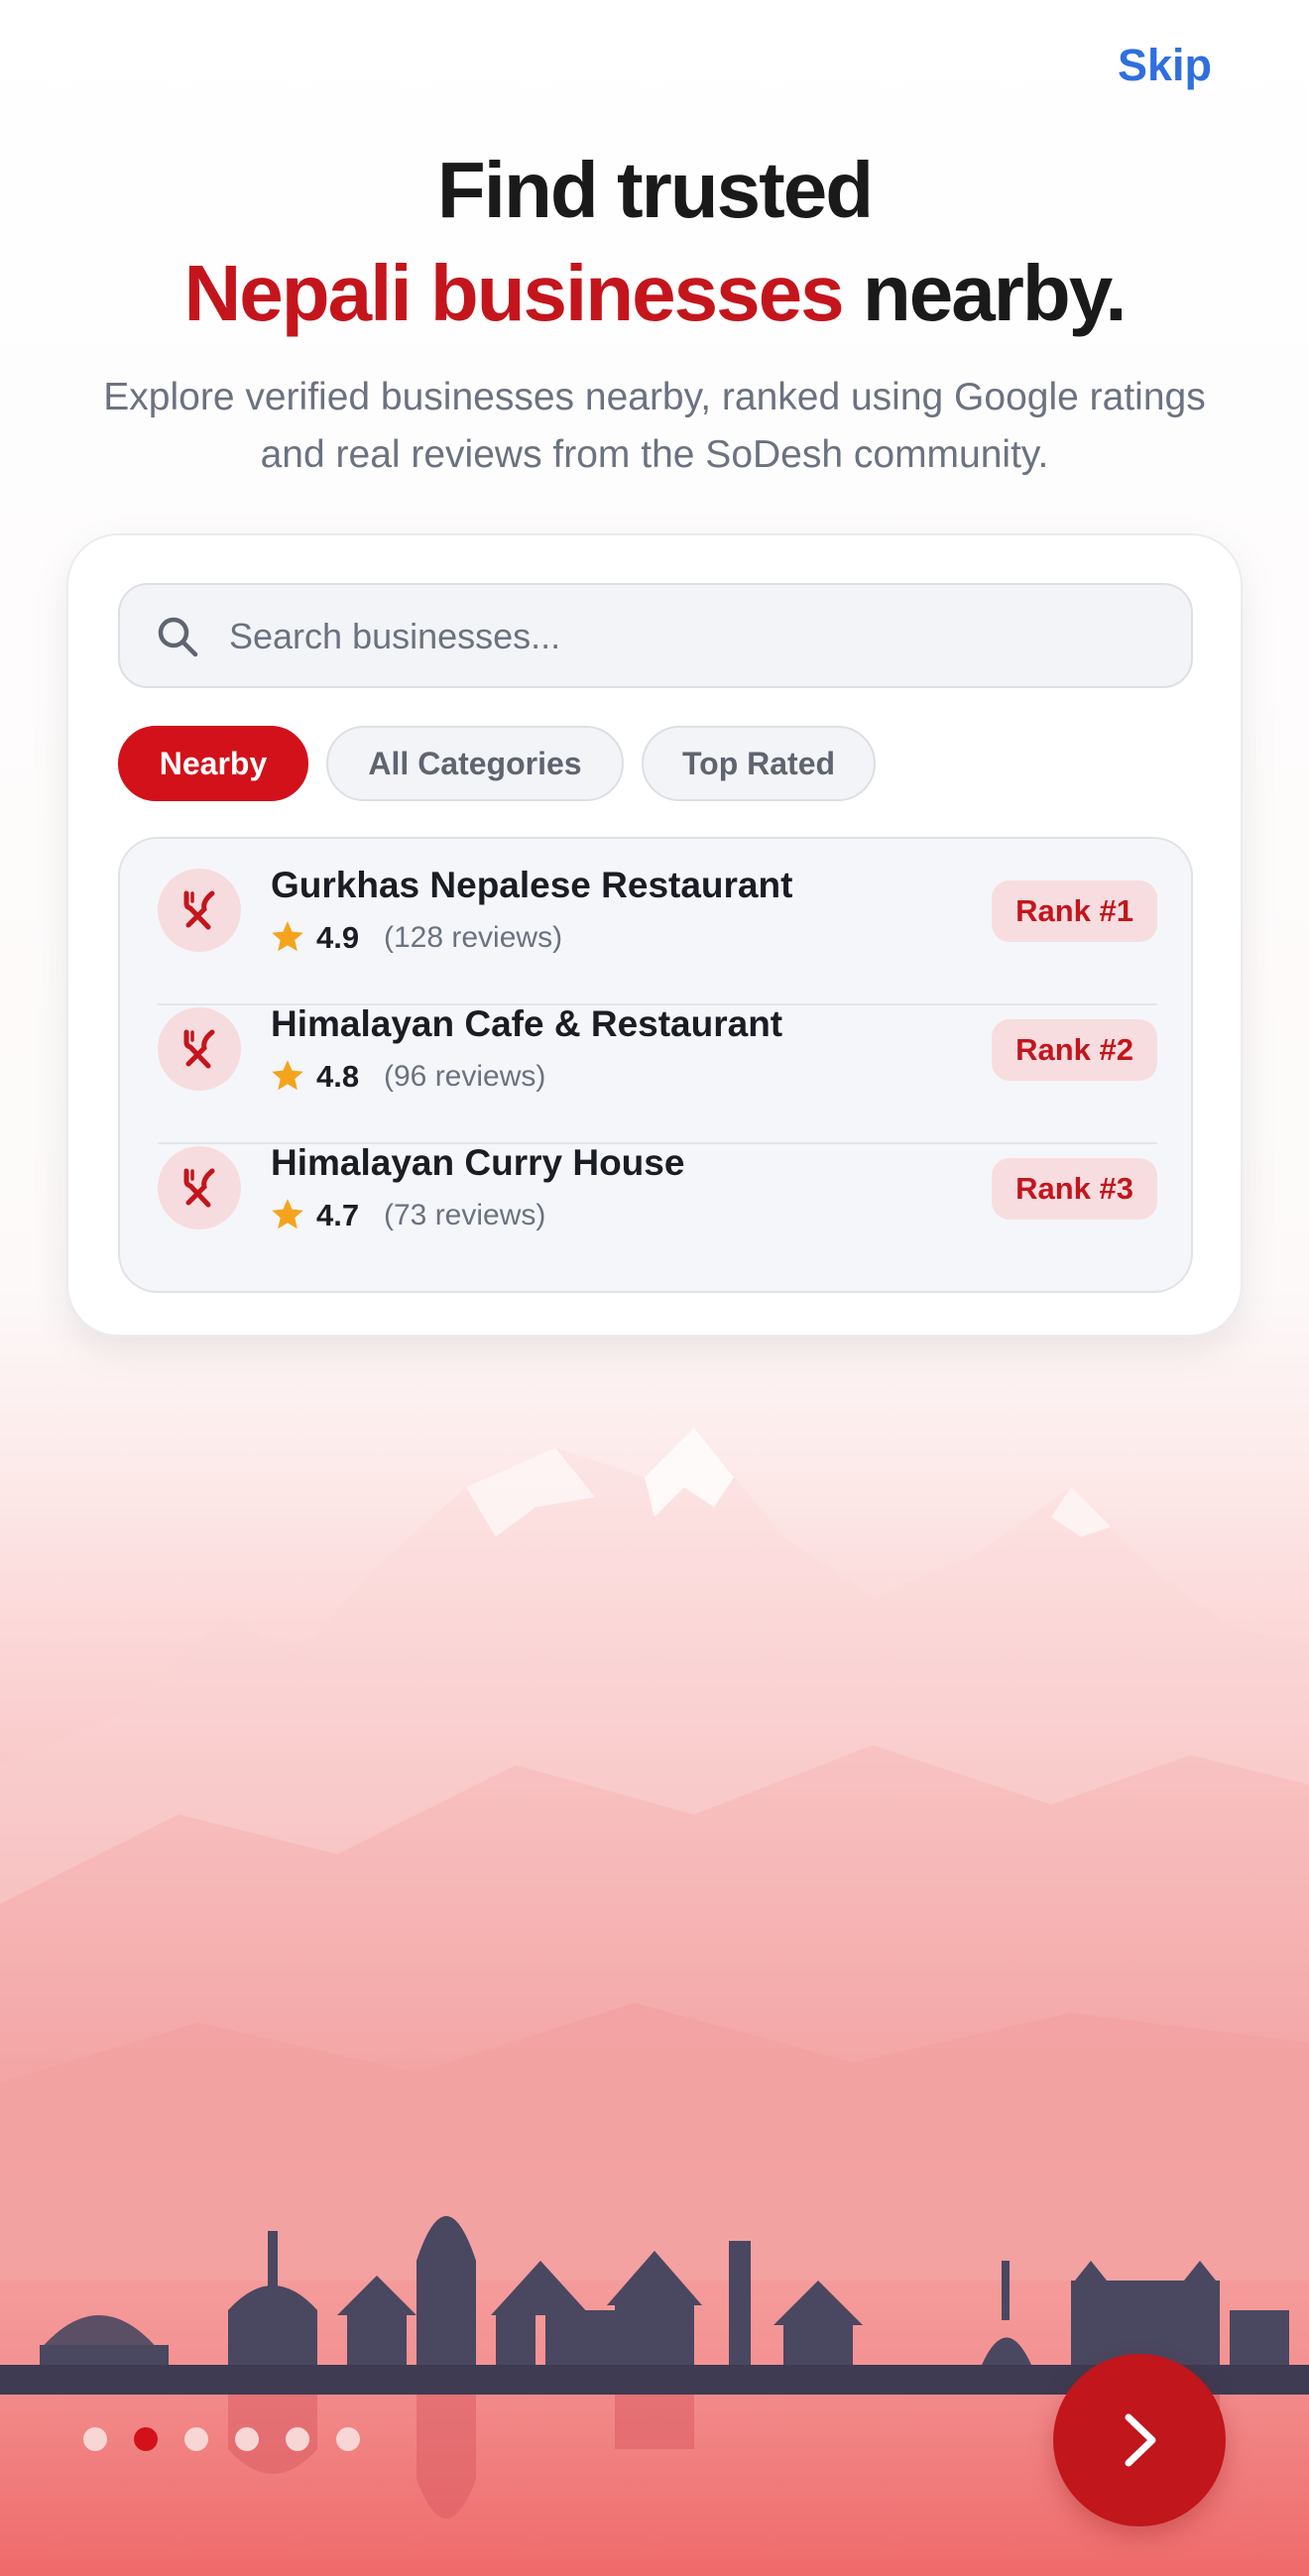 The height and width of the screenshot is (2576, 1309). What do you see at coordinates (1165, 65) in the screenshot?
I see `skip-button: Skip` at bounding box center [1165, 65].